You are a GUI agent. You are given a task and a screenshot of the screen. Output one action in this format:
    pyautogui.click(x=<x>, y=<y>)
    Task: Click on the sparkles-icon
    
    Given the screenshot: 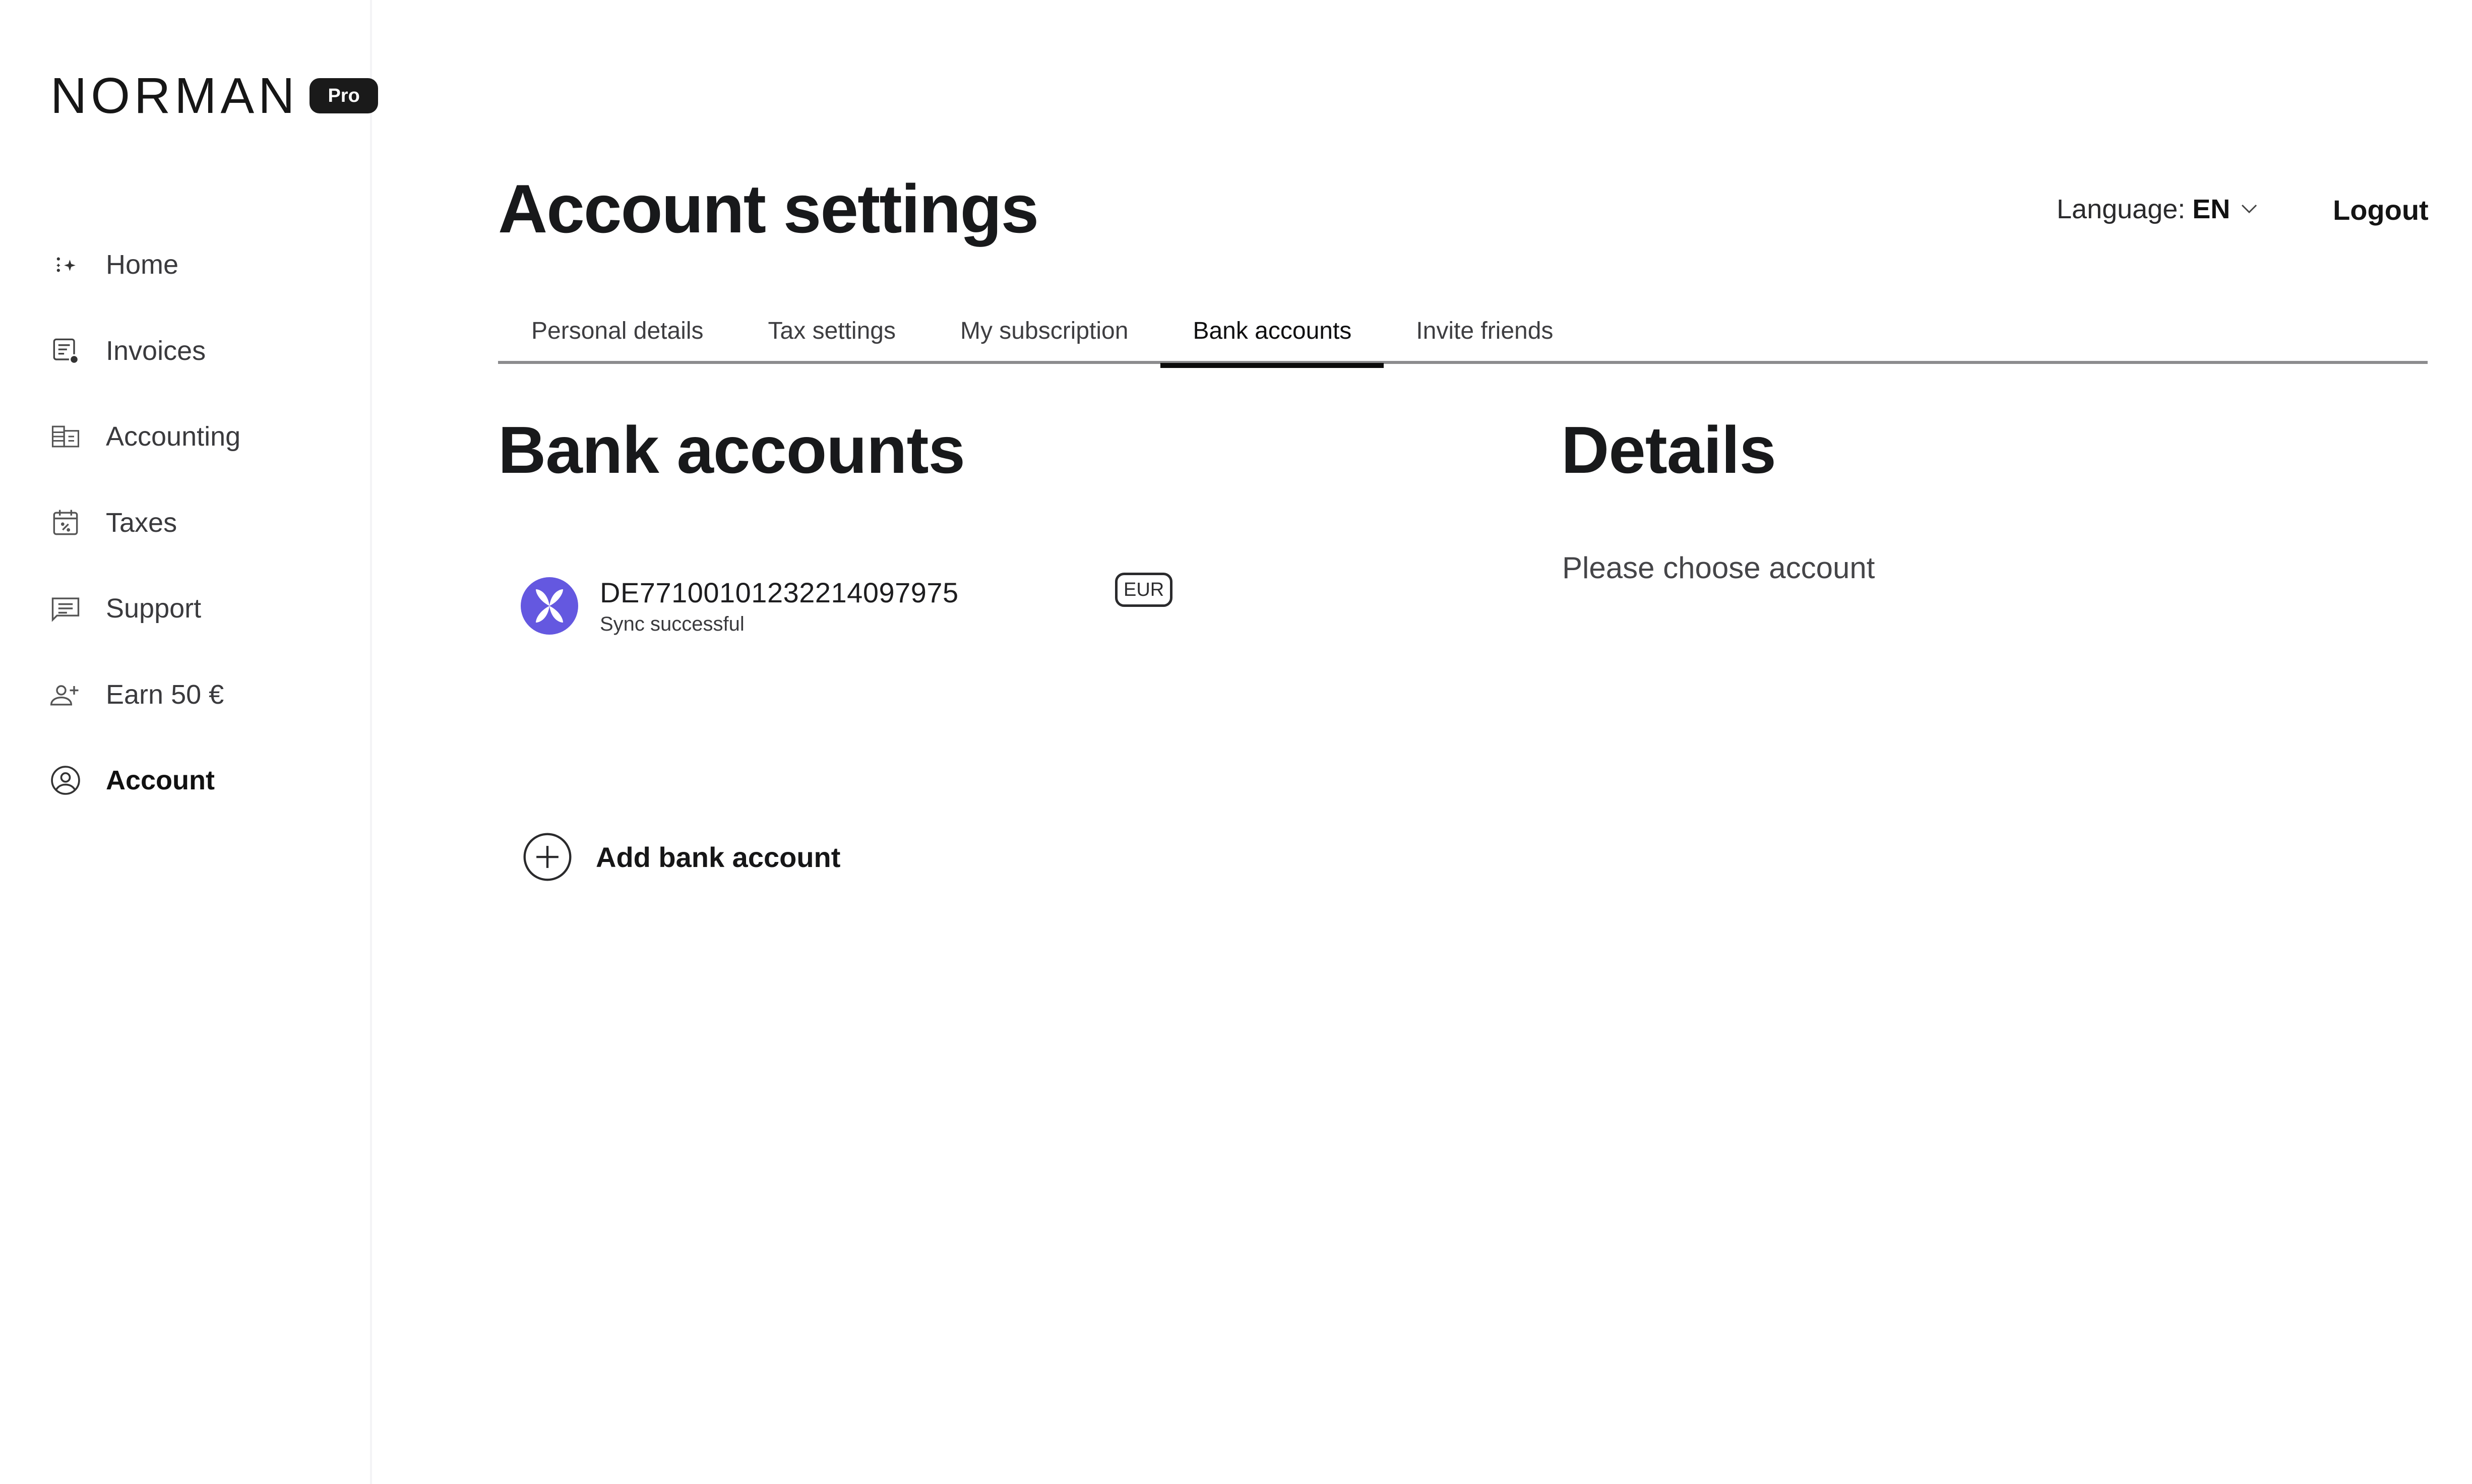 What is the action you would take?
    pyautogui.click(x=65, y=264)
    